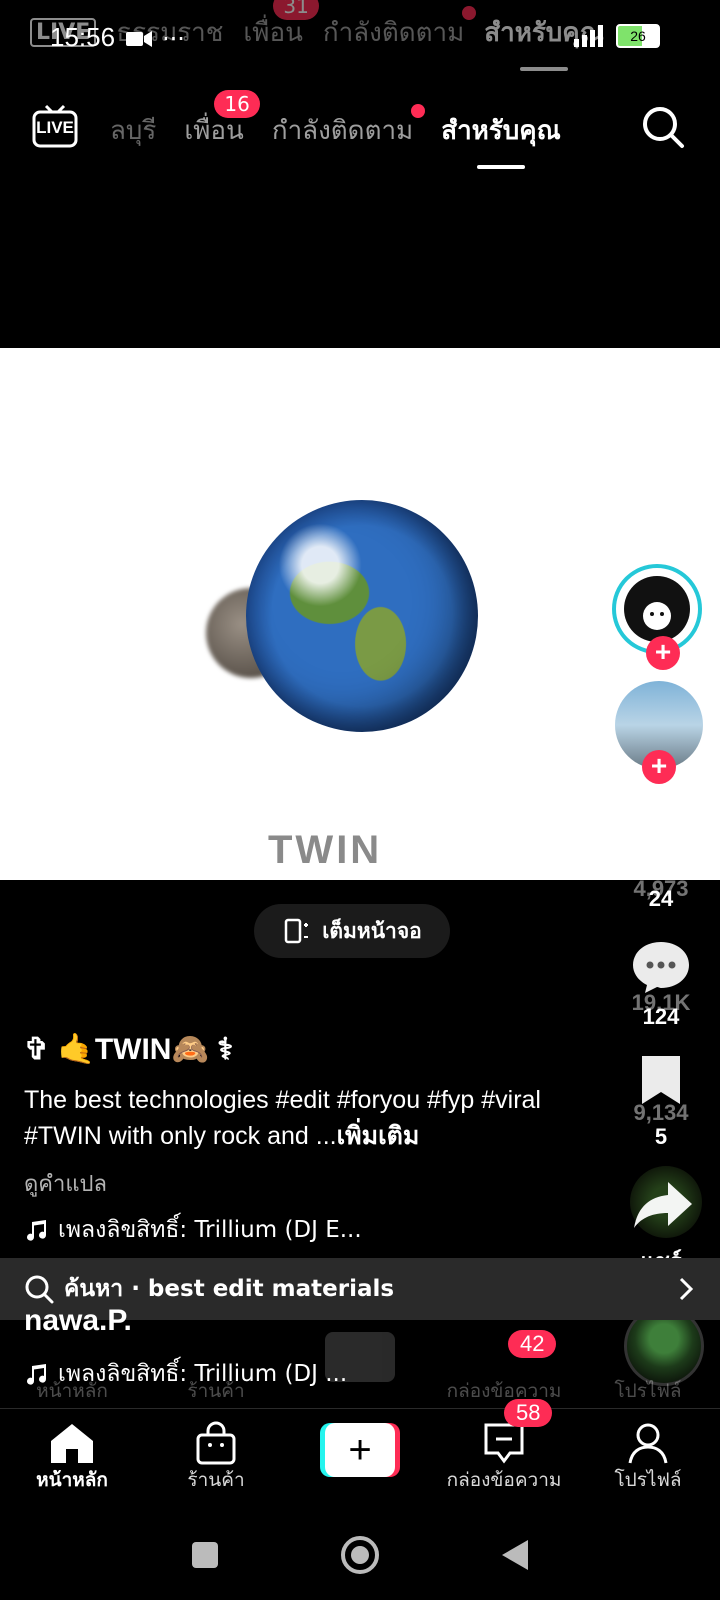 This screenshot has width=720, height=1600. I want to click on tab-following-dot, so click(418, 111).